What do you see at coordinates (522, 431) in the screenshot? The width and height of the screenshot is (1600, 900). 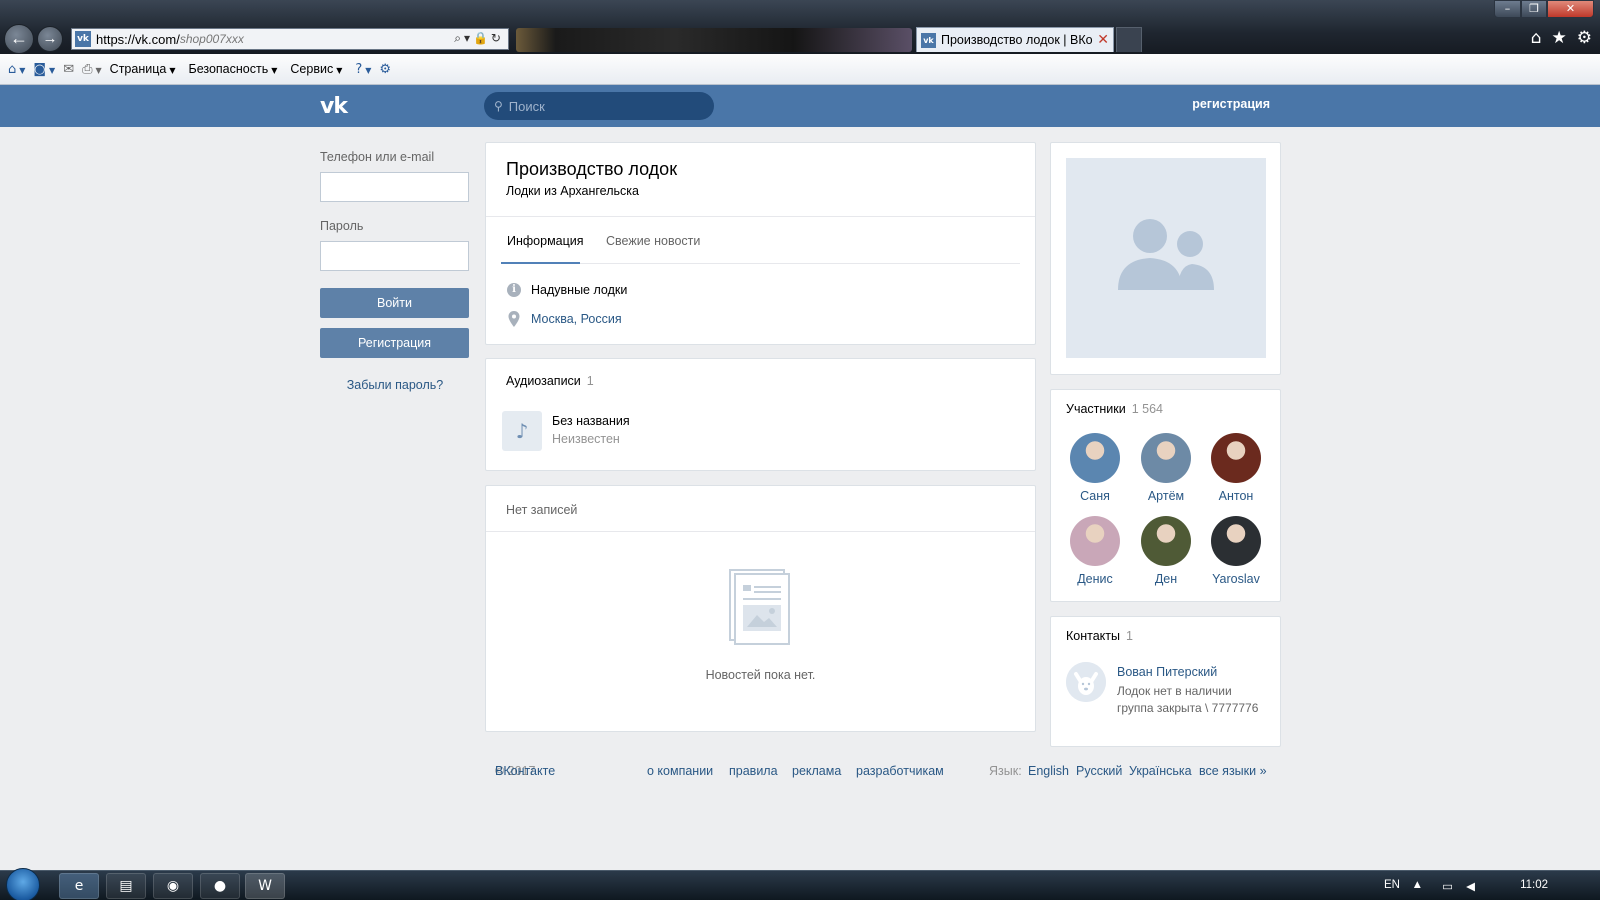 I see `music-note-icon: ♪` at bounding box center [522, 431].